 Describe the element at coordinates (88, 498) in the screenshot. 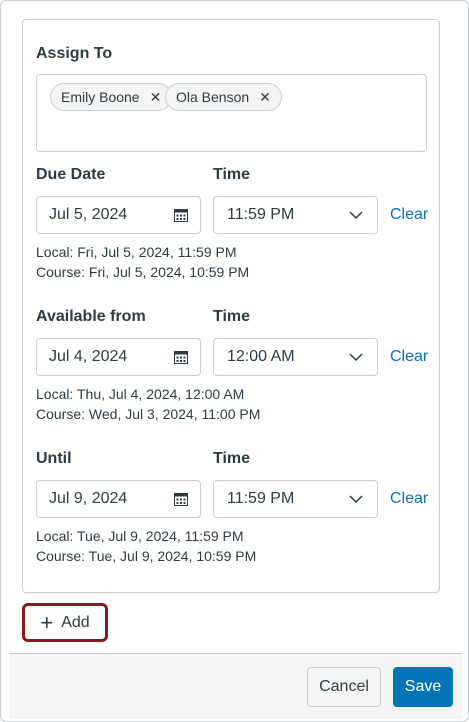

I see `until-date-value: Jul 9, 2024` at that location.